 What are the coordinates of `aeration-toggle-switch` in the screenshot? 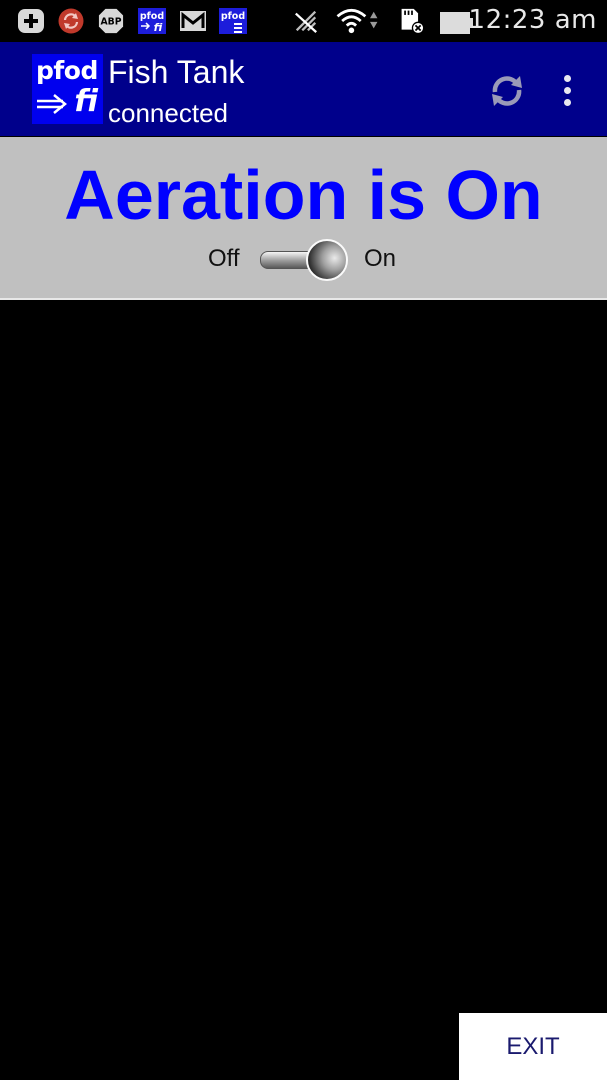 It's located at (304, 260).